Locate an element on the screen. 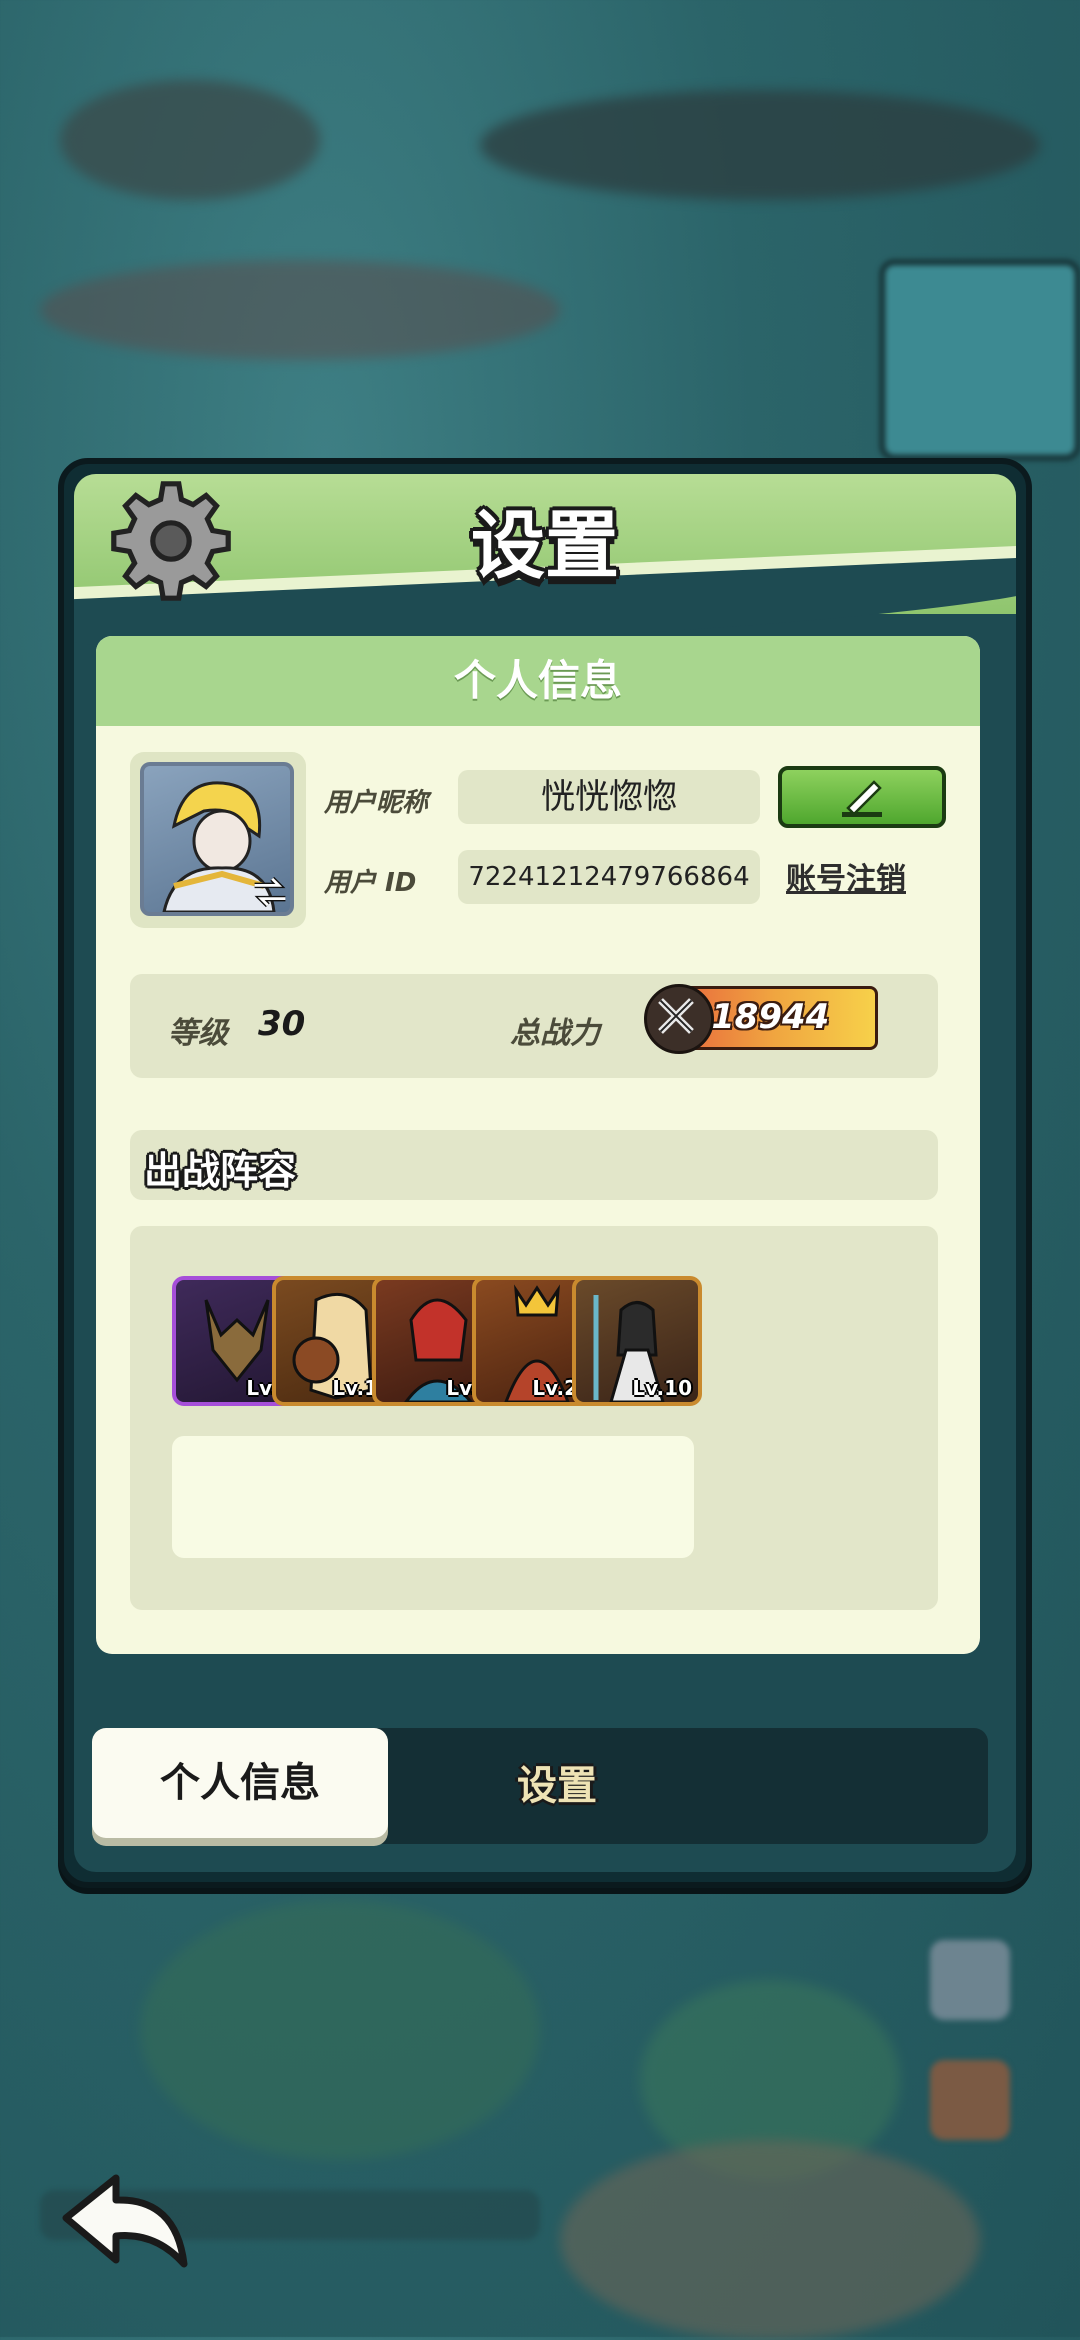 This screenshot has height=2340, width=1080. nickname-label: 用户昵称 is located at coordinates (376, 803).